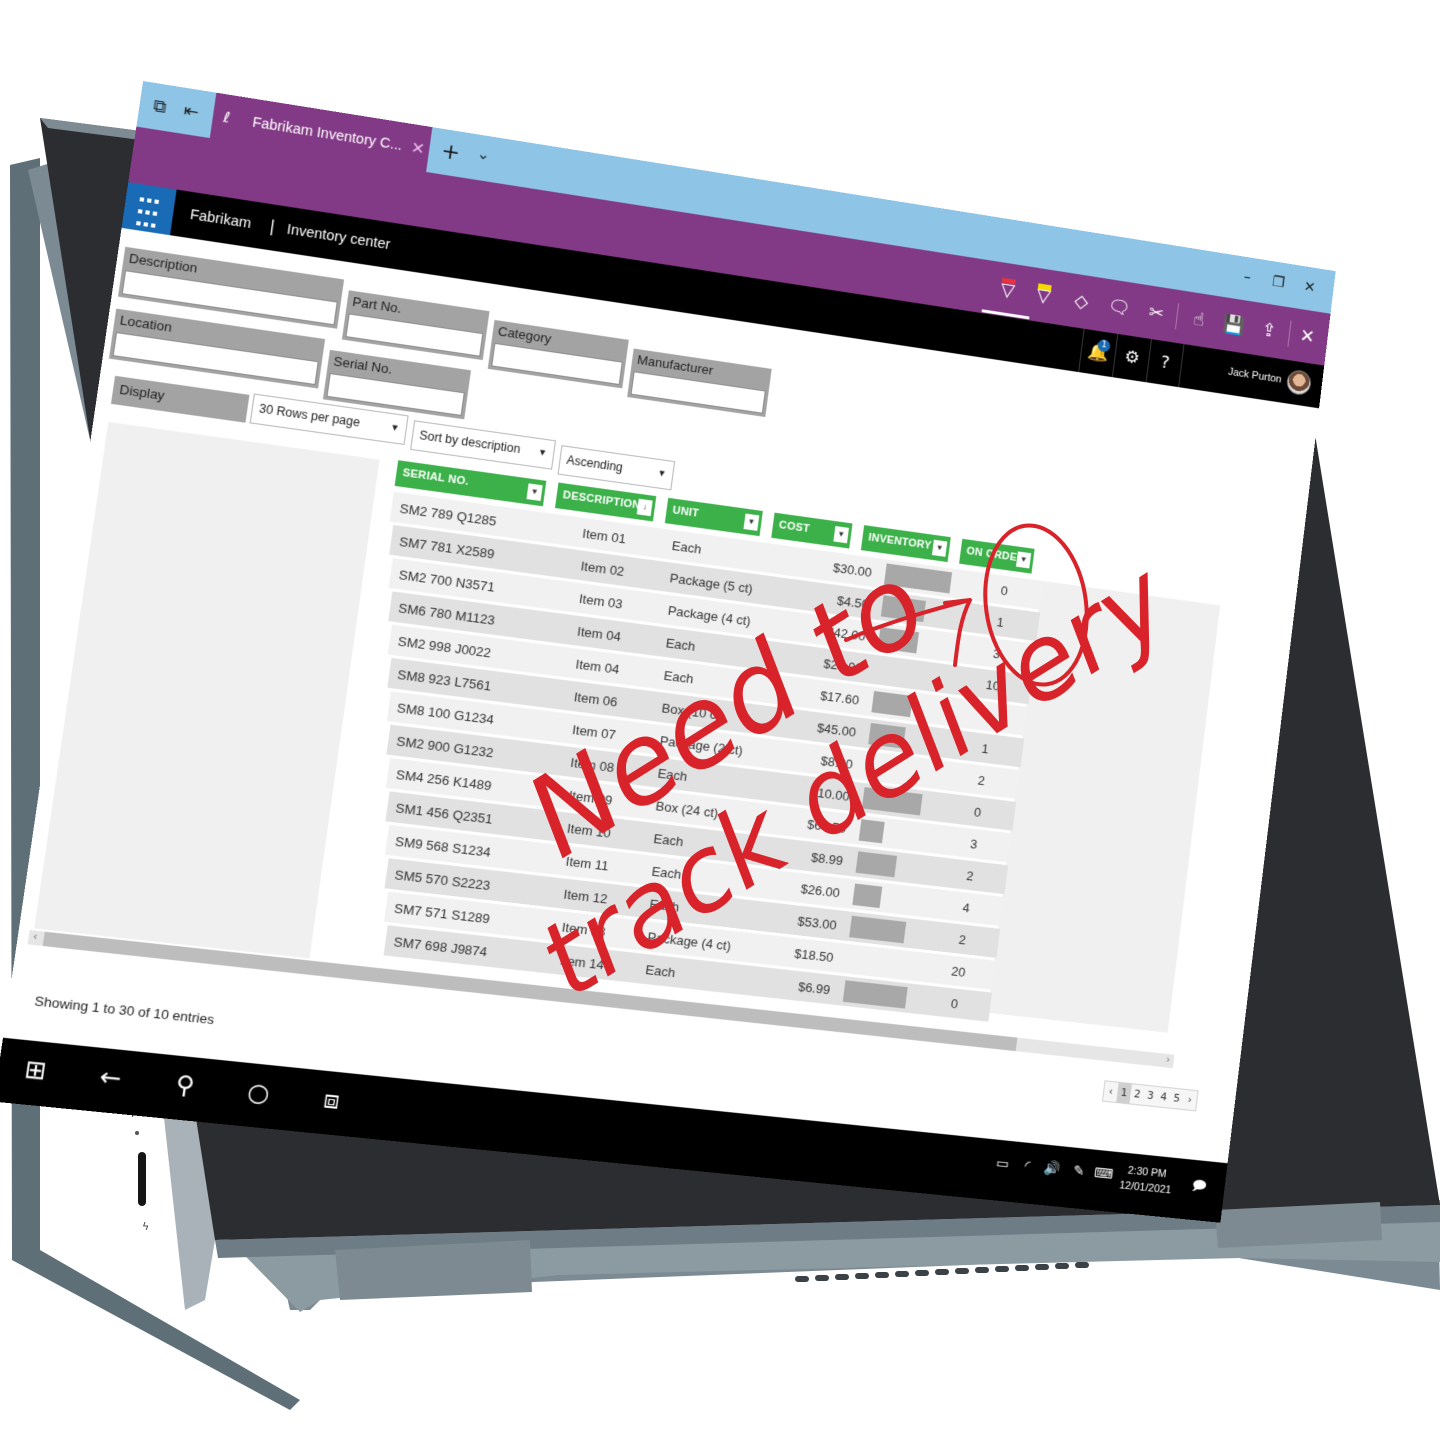 This screenshot has width=1445, height=1445. I want to click on save-ink-button: 💾, so click(1233, 325).